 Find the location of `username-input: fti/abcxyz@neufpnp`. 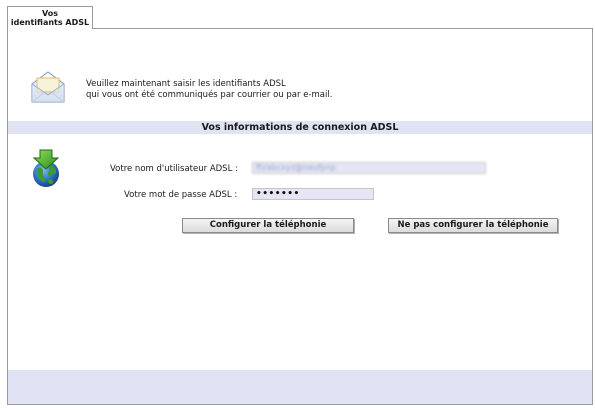

username-input: fti/abcxyz@neufpnp is located at coordinates (369, 168).